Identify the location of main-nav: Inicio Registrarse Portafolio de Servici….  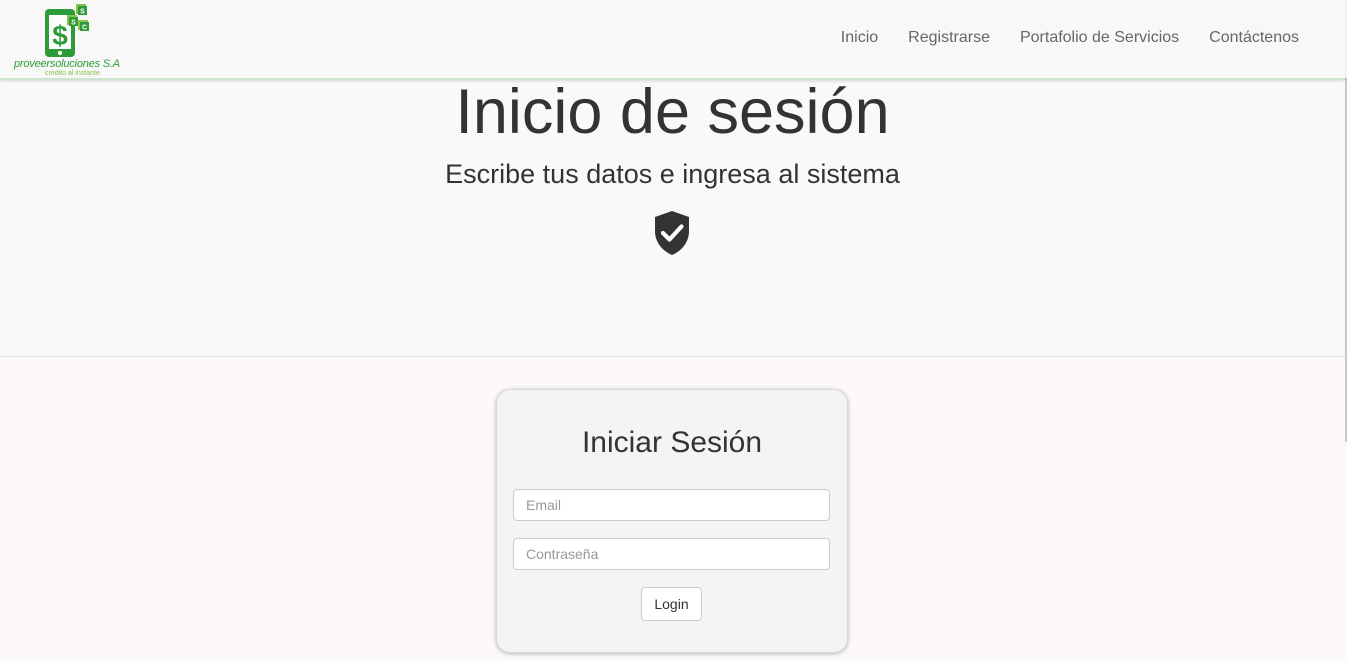
(1070, 38).